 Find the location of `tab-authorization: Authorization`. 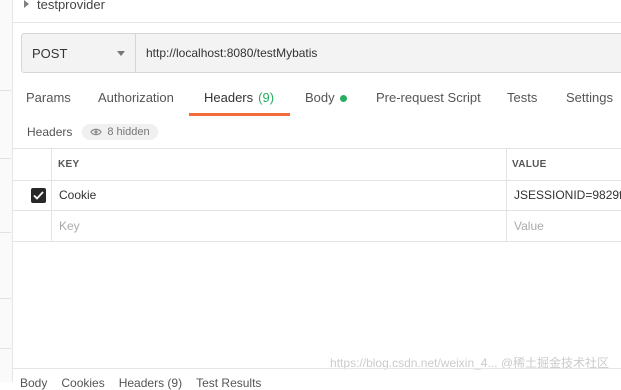

tab-authorization: Authorization is located at coordinates (136, 103).